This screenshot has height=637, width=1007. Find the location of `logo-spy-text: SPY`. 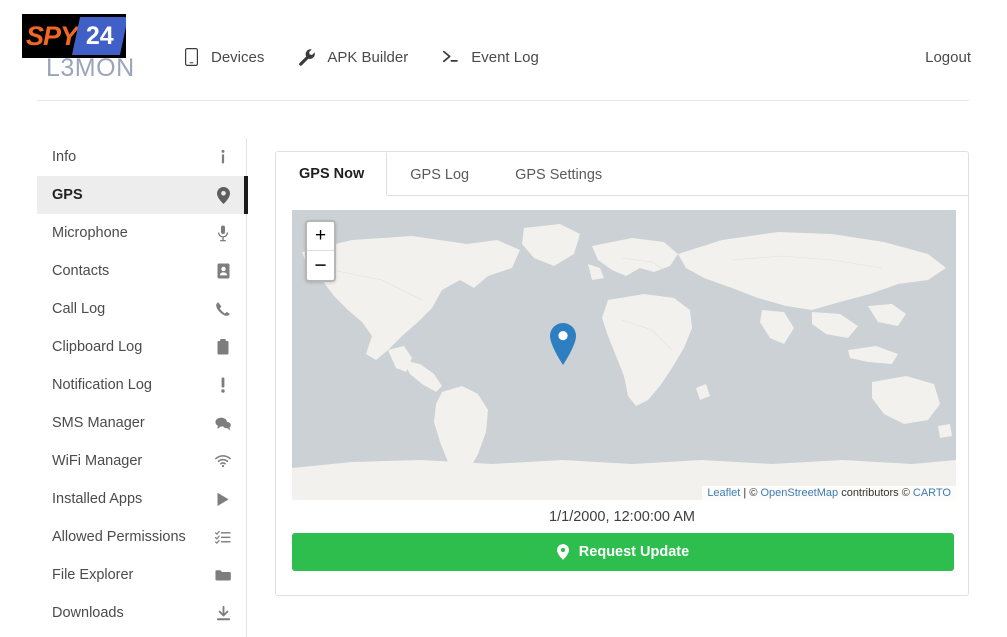

logo-spy-text: SPY is located at coordinates (52, 35).